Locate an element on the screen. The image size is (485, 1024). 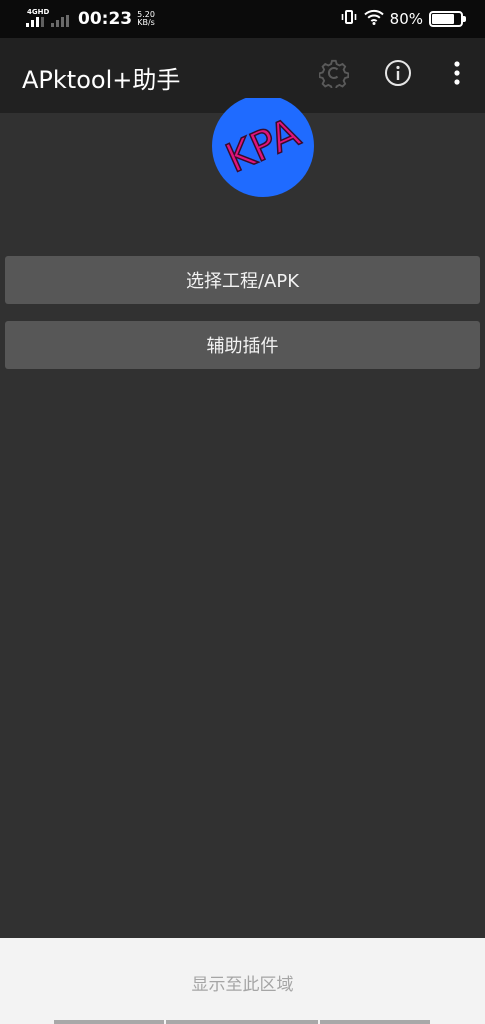
more-vert-icon is located at coordinates (457, 75).